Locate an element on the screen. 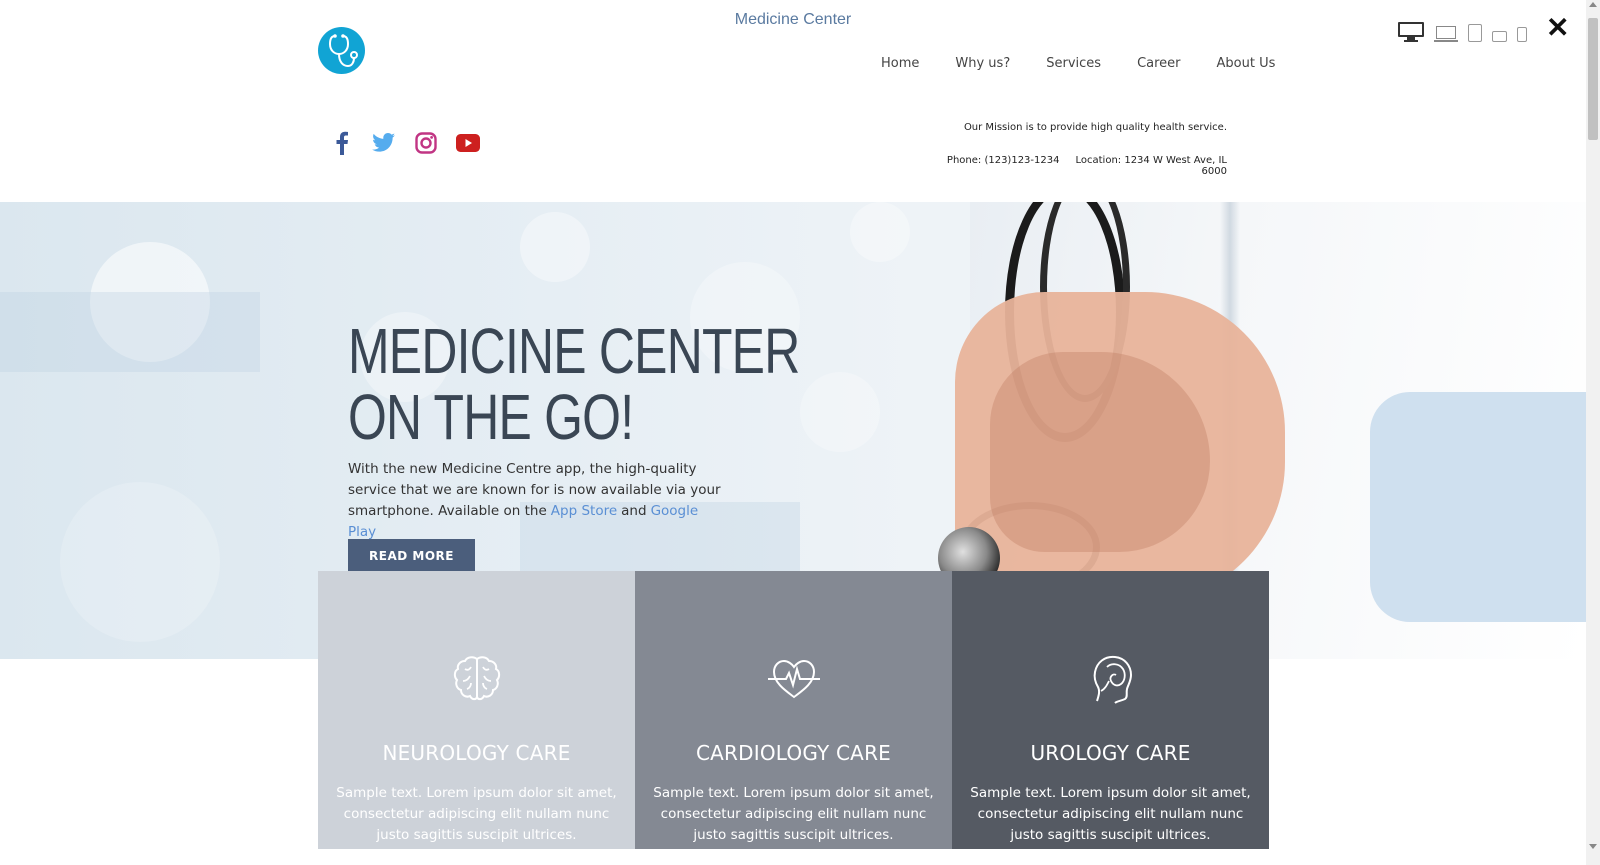 The width and height of the screenshot is (1600, 865). hero-title-line2: ON THE GO! is located at coordinates (491, 417).